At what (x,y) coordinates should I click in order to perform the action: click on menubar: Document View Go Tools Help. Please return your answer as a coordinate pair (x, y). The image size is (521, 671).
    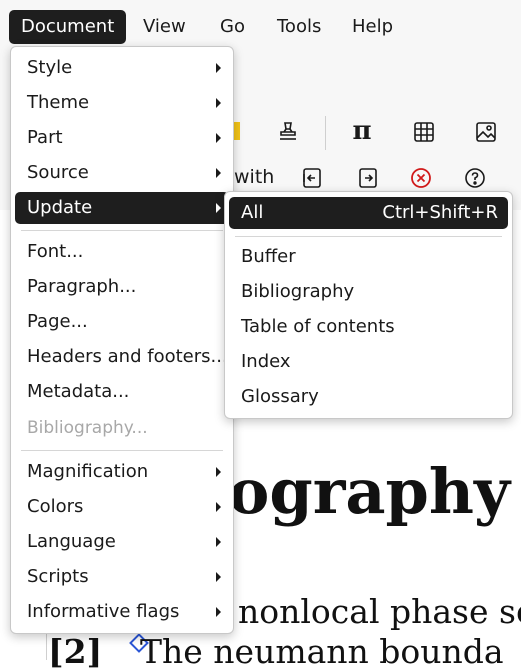
    Looking at the image, I should click on (260, 25).